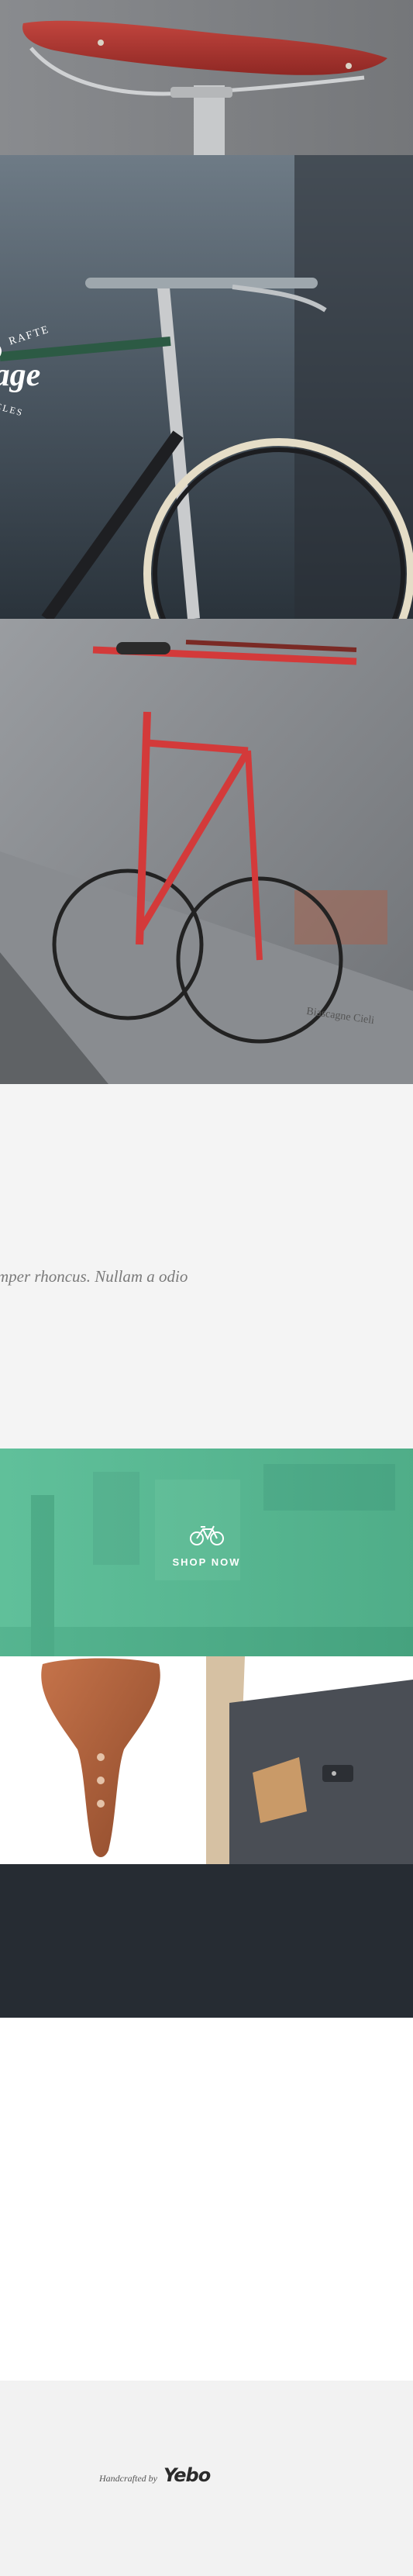  I want to click on product-bag, so click(309, 1760).